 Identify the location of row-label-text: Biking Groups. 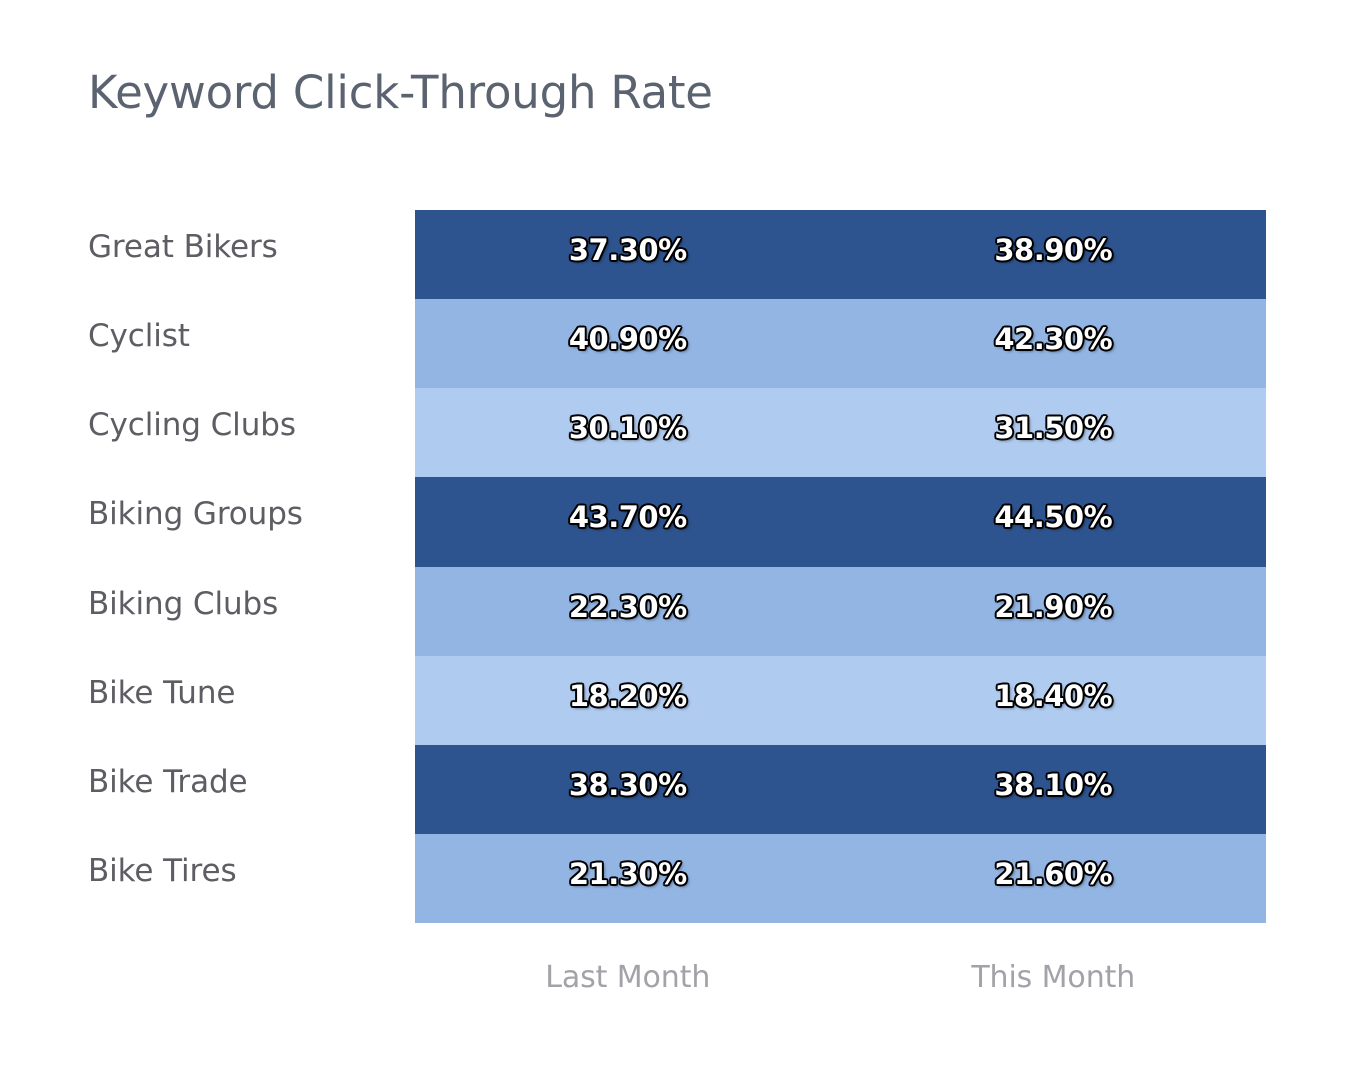
(195, 514).